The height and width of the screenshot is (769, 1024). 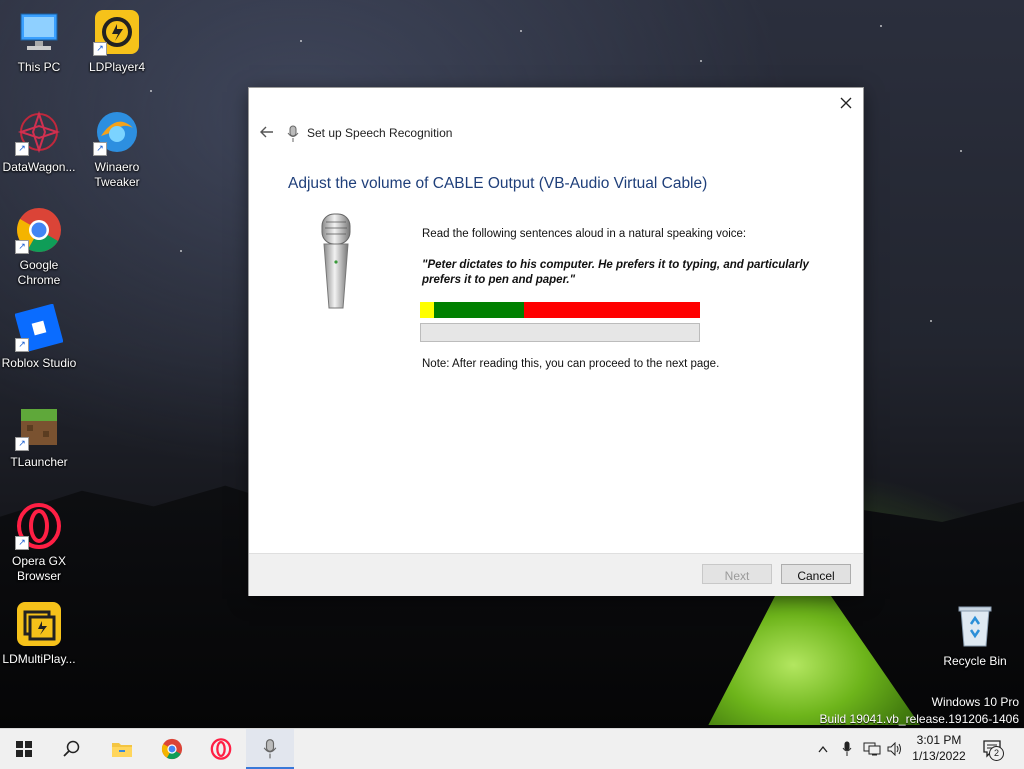 What do you see at coordinates (39, 272) in the screenshot?
I see `desktop-icon-label: Google Chrome` at bounding box center [39, 272].